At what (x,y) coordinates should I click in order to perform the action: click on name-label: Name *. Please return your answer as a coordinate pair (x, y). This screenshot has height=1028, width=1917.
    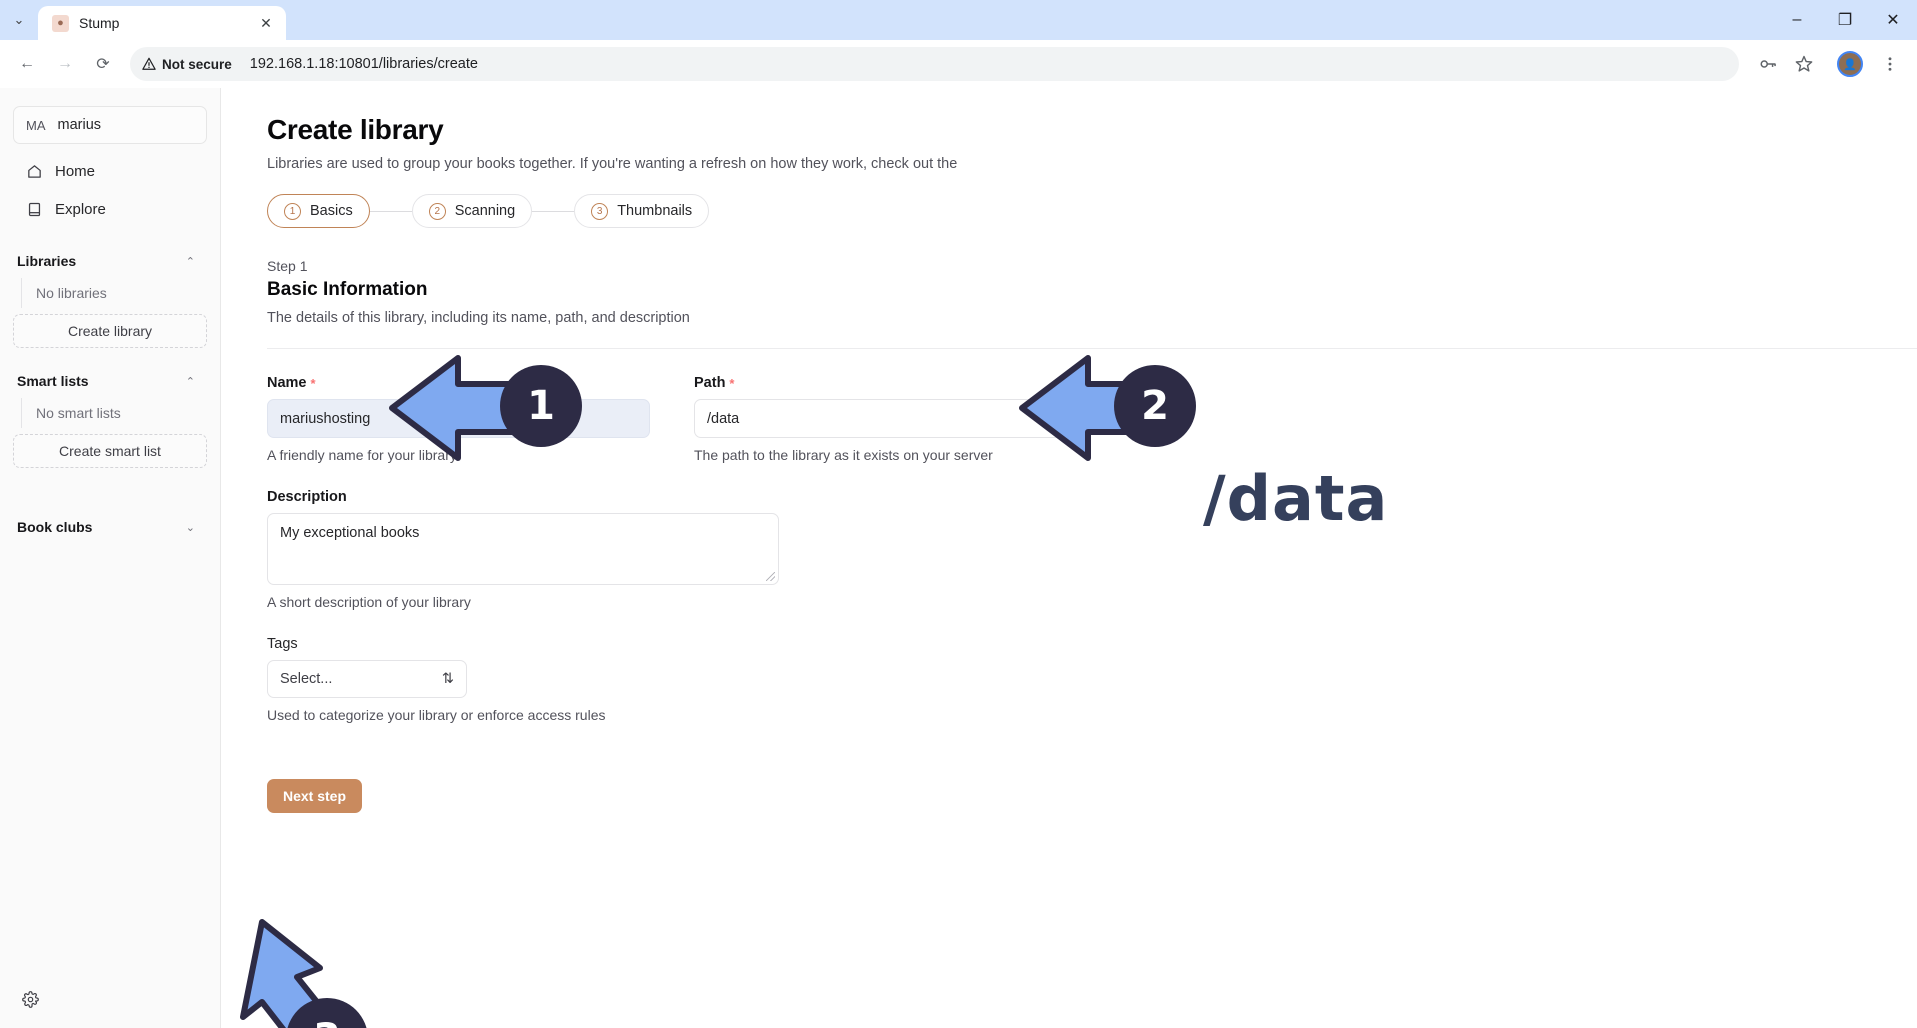
    Looking at the image, I should click on (458, 383).